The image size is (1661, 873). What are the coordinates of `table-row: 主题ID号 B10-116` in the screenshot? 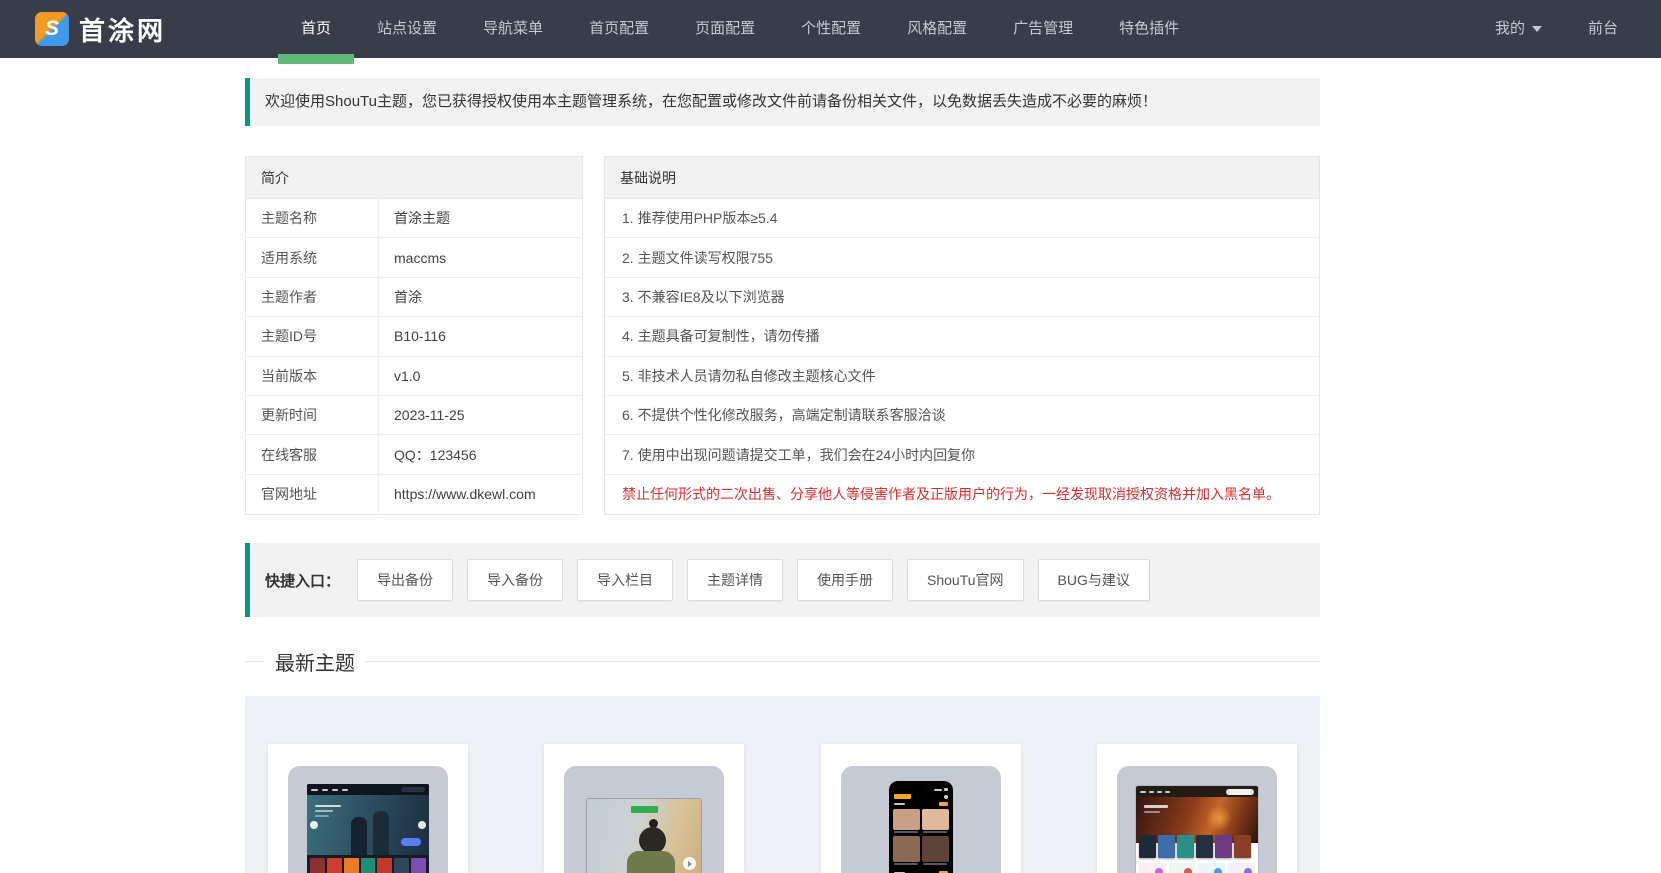 It's located at (414, 337).